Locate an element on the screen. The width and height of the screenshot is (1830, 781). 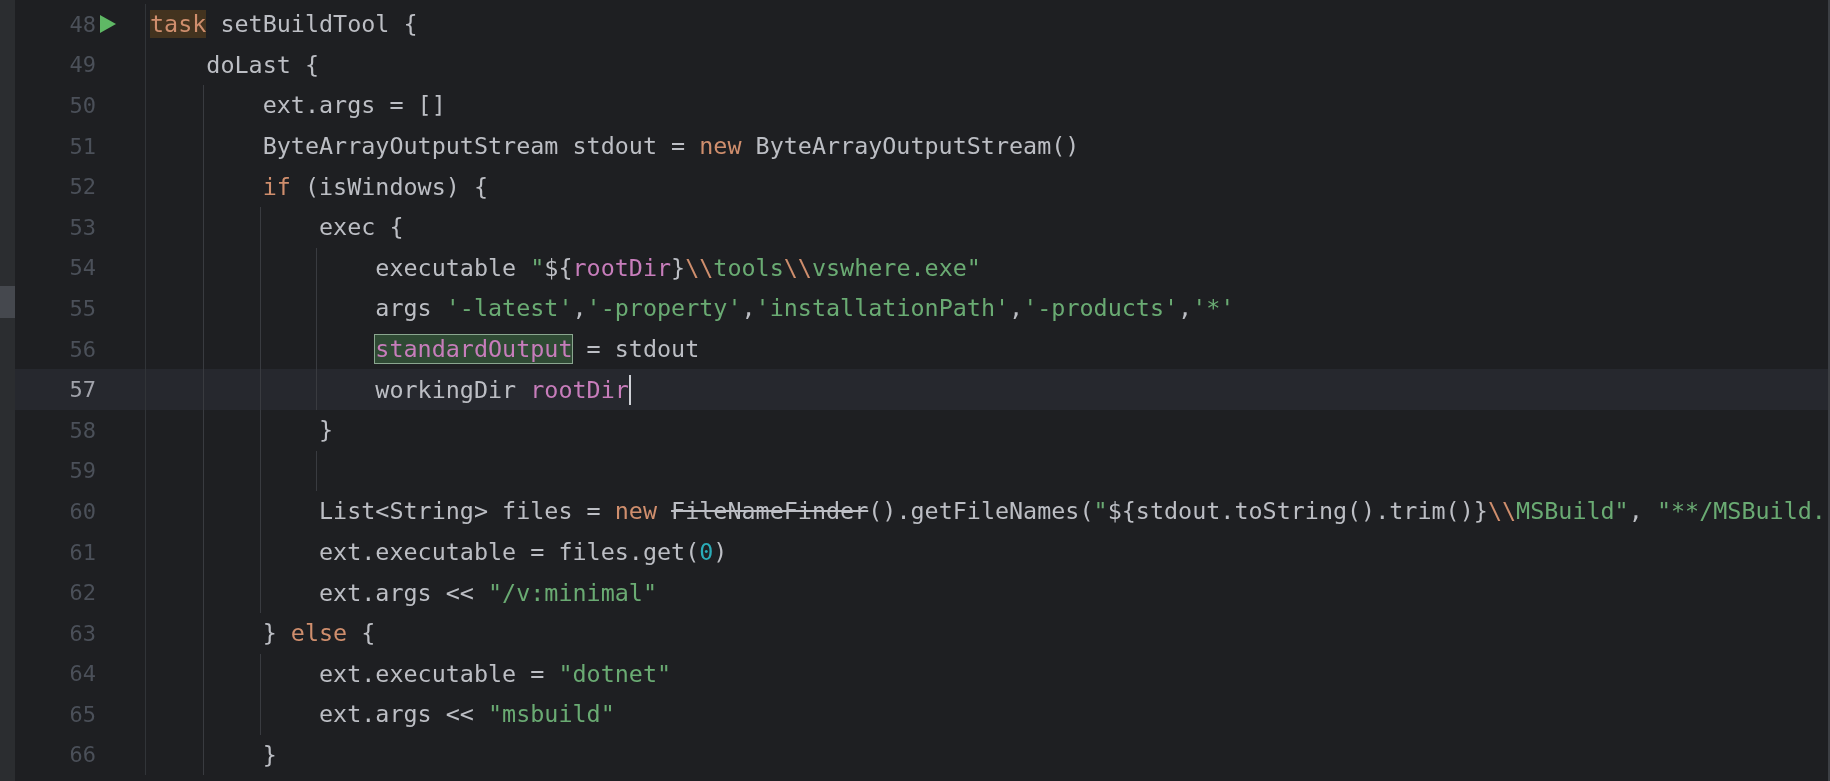
code-line: workingDir rootDir is located at coordinates (502, 389).